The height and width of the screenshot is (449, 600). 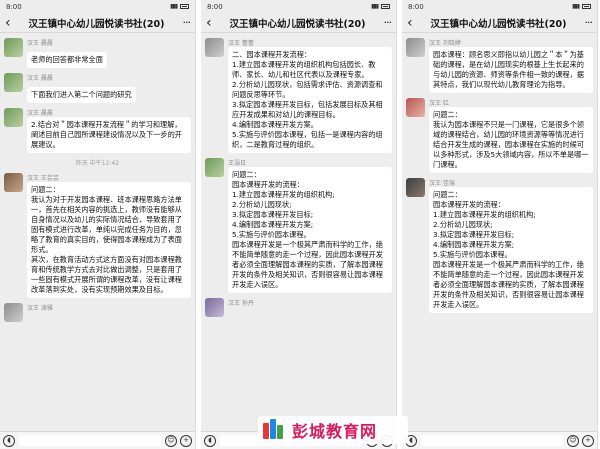 What do you see at coordinates (241, 303) in the screenshot?
I see `sender-name: 汉王 孙丹` at bounding box center [241, 303].